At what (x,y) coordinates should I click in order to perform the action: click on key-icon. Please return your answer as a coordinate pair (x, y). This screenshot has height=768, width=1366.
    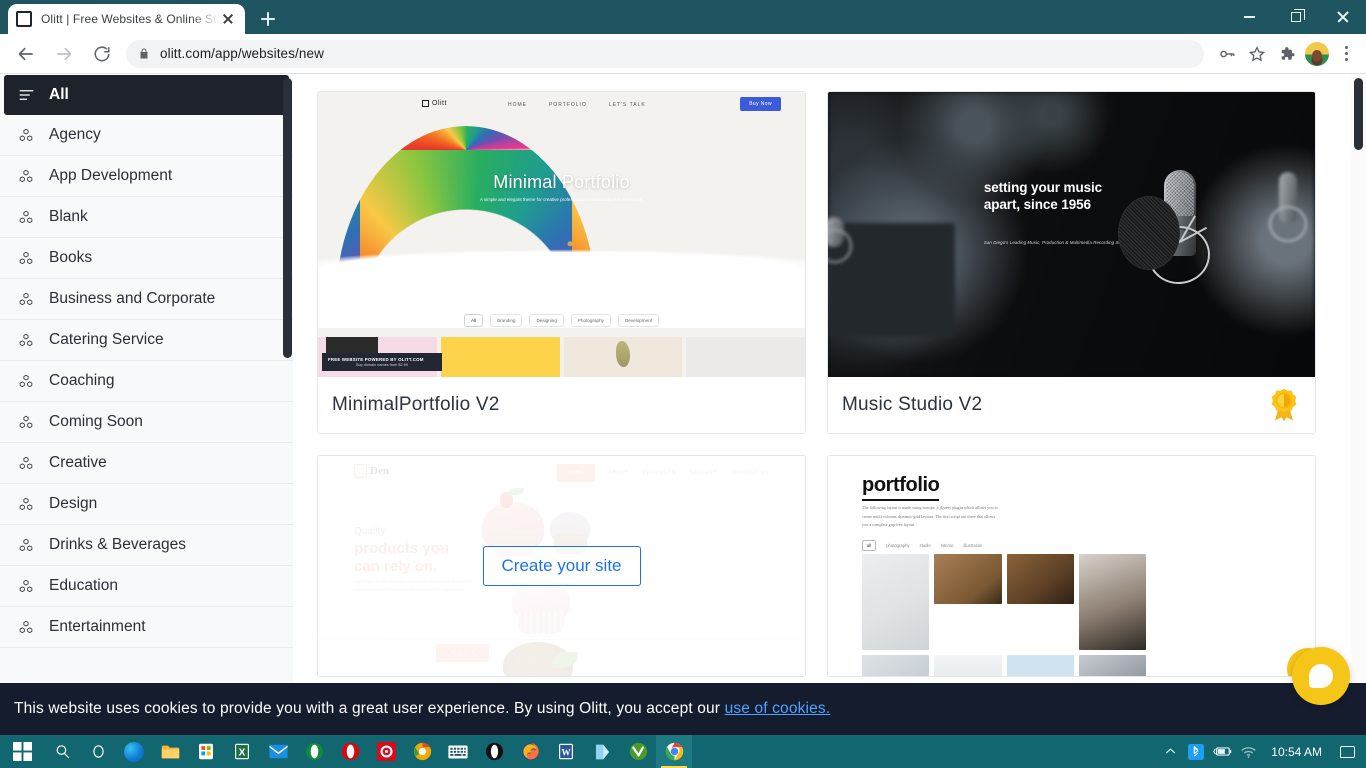
    Looking at the image, I should click on (1227, 54).